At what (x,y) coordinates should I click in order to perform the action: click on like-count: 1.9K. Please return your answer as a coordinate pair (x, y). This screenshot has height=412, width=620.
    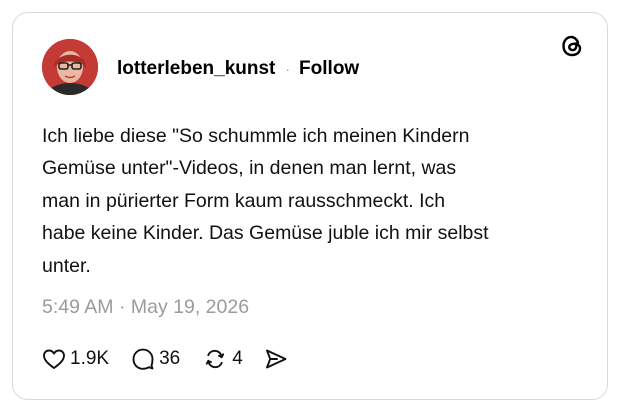
    Looking at the image, I should click on (90, 358).